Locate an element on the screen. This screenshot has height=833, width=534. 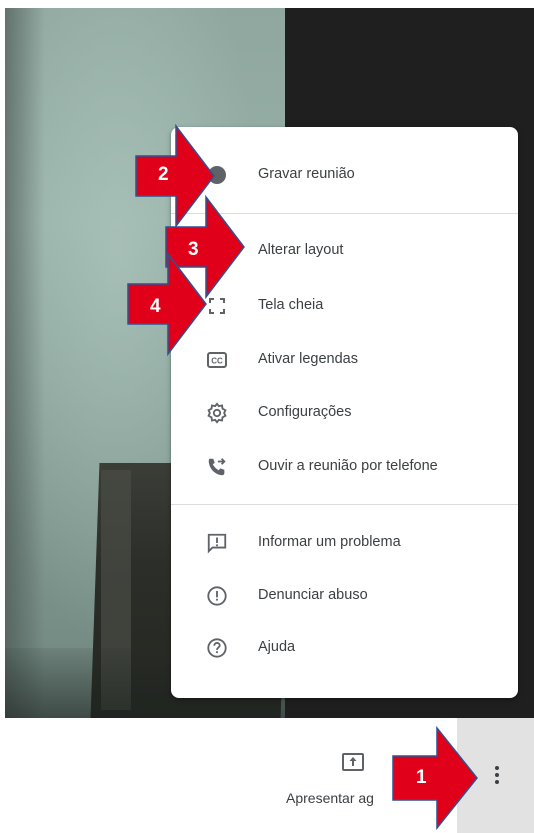
menu-item-report-problem: Informar um problema is located at coordinates (344, 543).